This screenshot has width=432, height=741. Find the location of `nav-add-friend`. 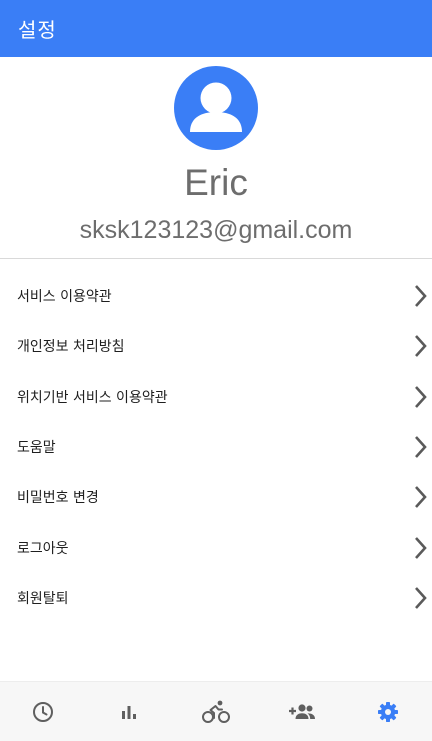

nav-add-friend is located at coordinates (302, 711).